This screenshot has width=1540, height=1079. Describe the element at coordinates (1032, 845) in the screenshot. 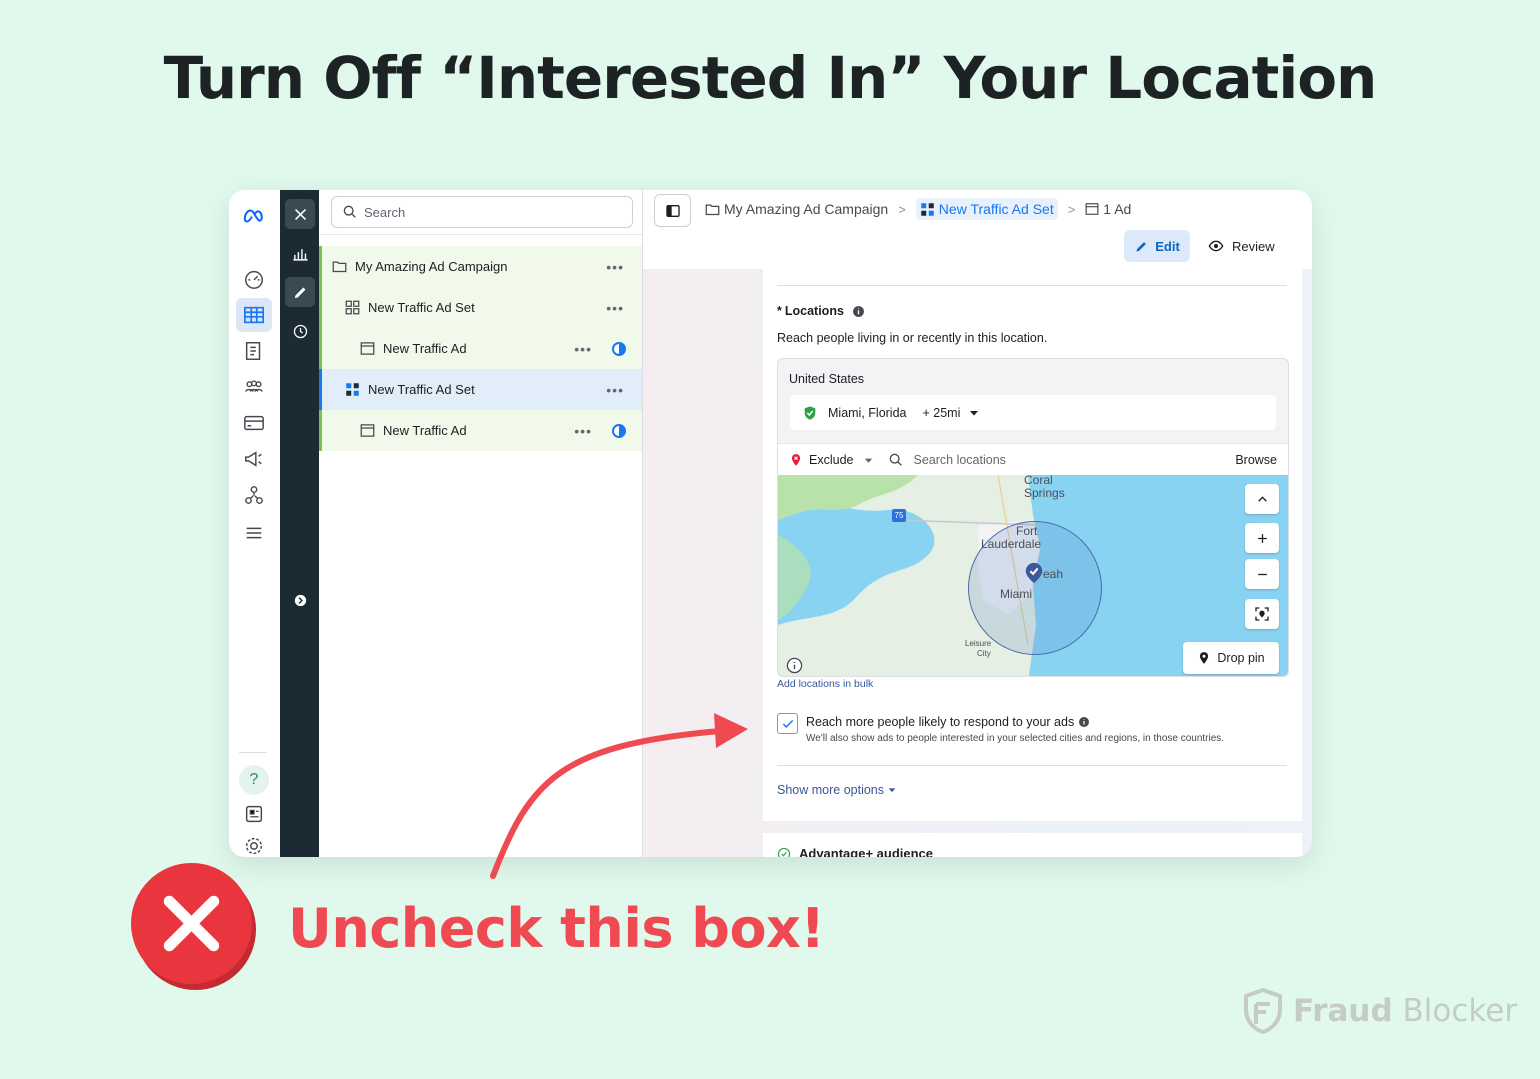

I see `advantage-audience-card: Advantage+ audience` at that location.